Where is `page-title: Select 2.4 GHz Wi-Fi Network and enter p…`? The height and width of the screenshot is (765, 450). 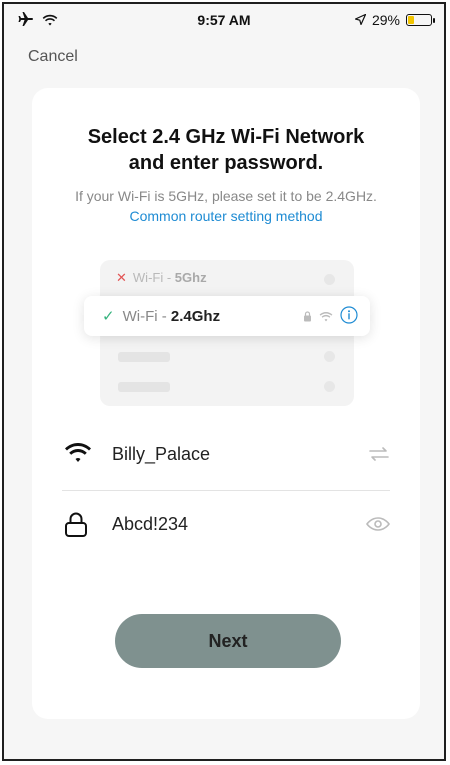
page-title: Select 2.4 GHz Wi-Fi Network and enter p… is located at coordinates (226, 150).